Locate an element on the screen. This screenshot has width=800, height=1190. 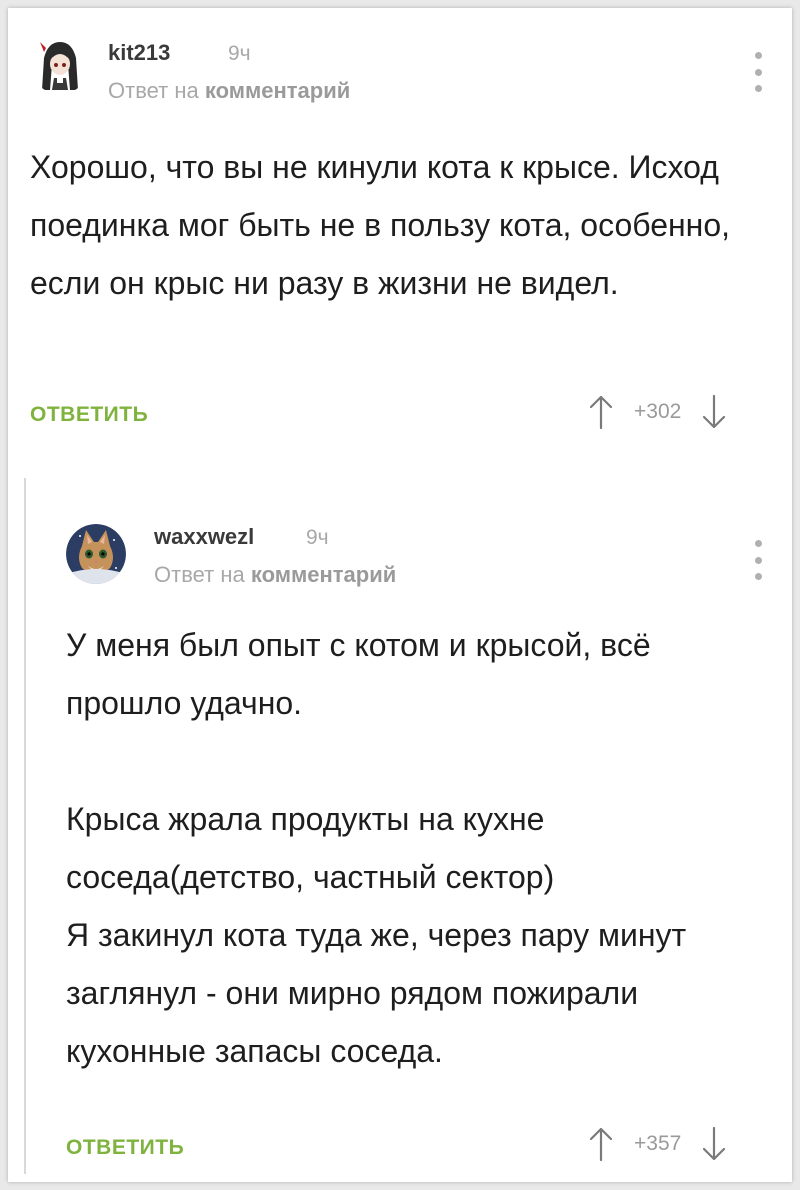
vote-score: +302 is located at coordinates (658, 411).